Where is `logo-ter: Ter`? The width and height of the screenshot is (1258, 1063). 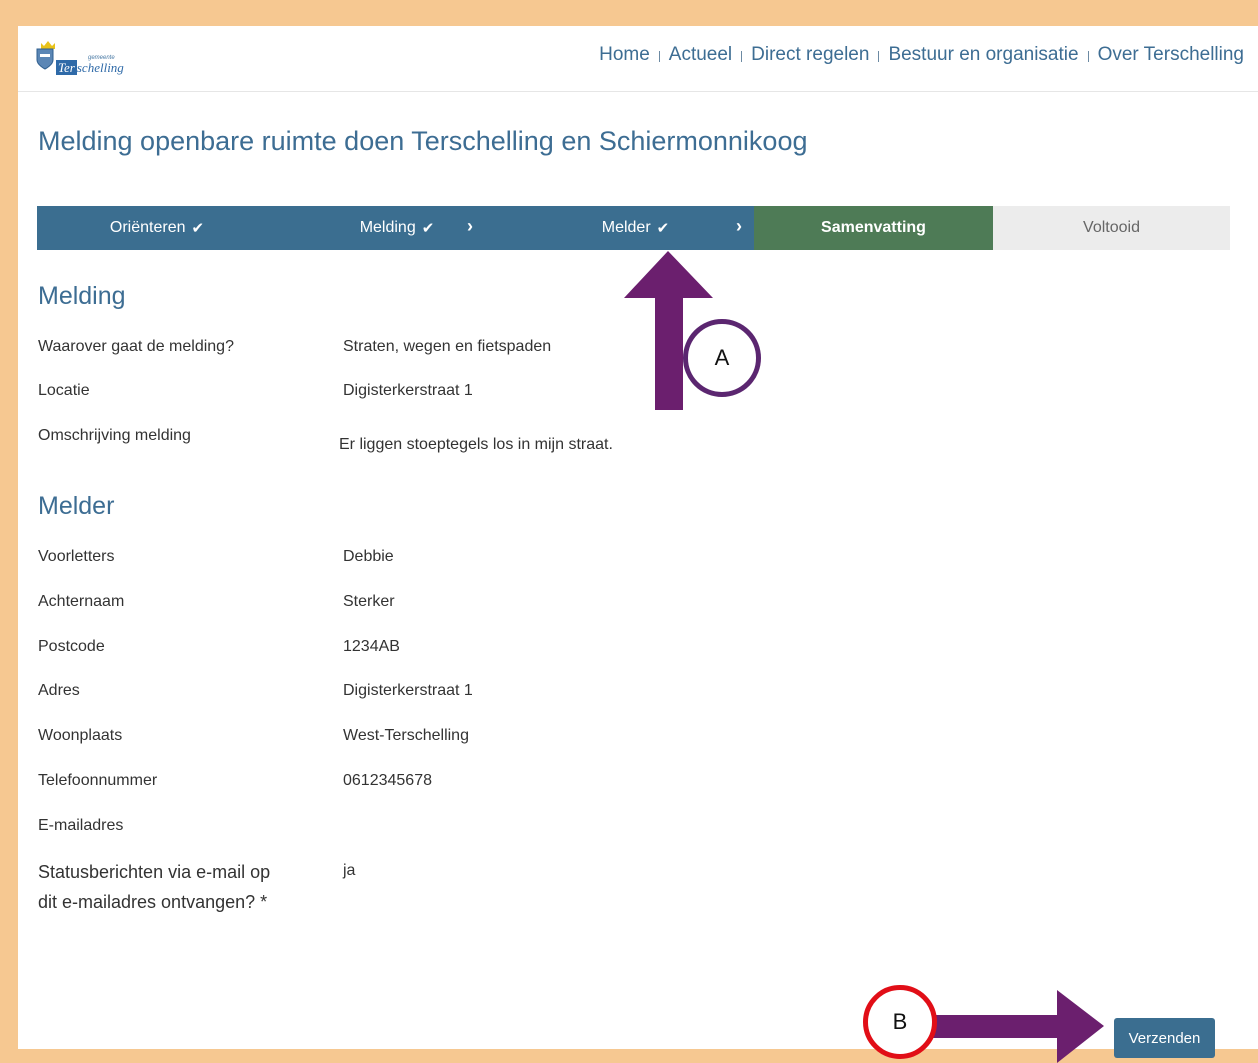 logo-ter: Ter is located at coordinates (66, 67).